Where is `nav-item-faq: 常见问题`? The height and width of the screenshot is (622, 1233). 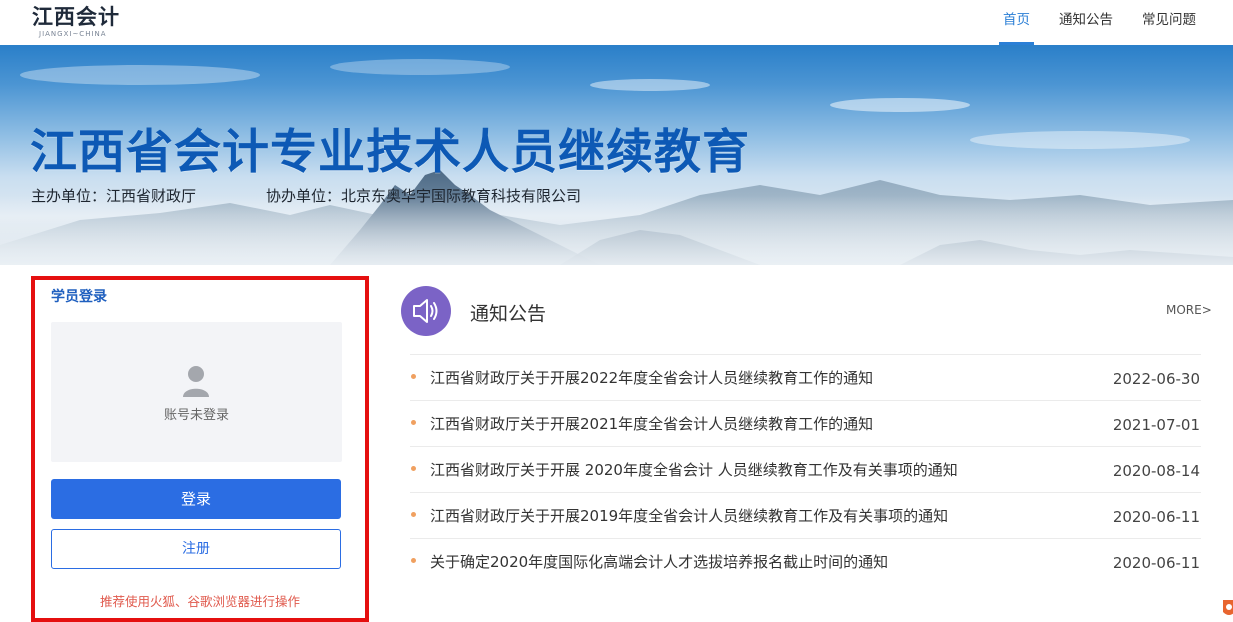 nav-item-faq: 常见问题 is located at coordinates (1169, 22).